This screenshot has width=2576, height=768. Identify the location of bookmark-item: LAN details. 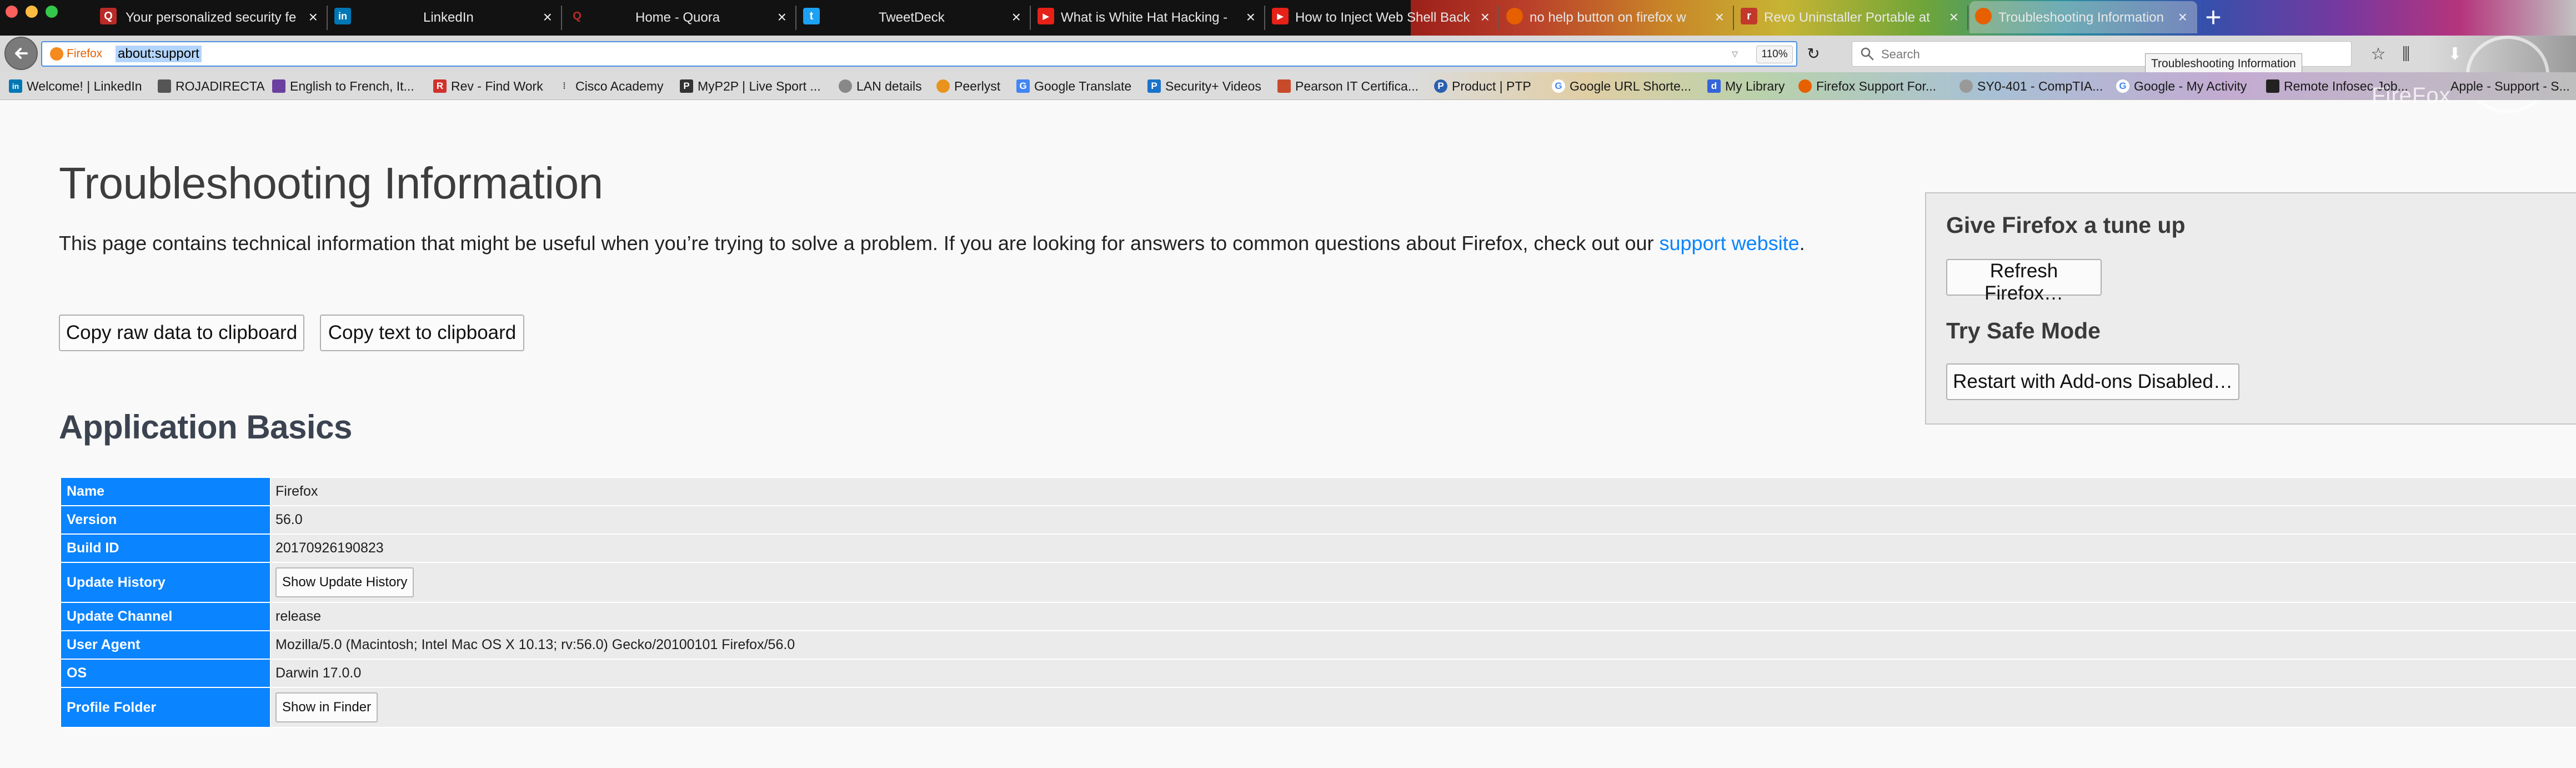
(881, 85).